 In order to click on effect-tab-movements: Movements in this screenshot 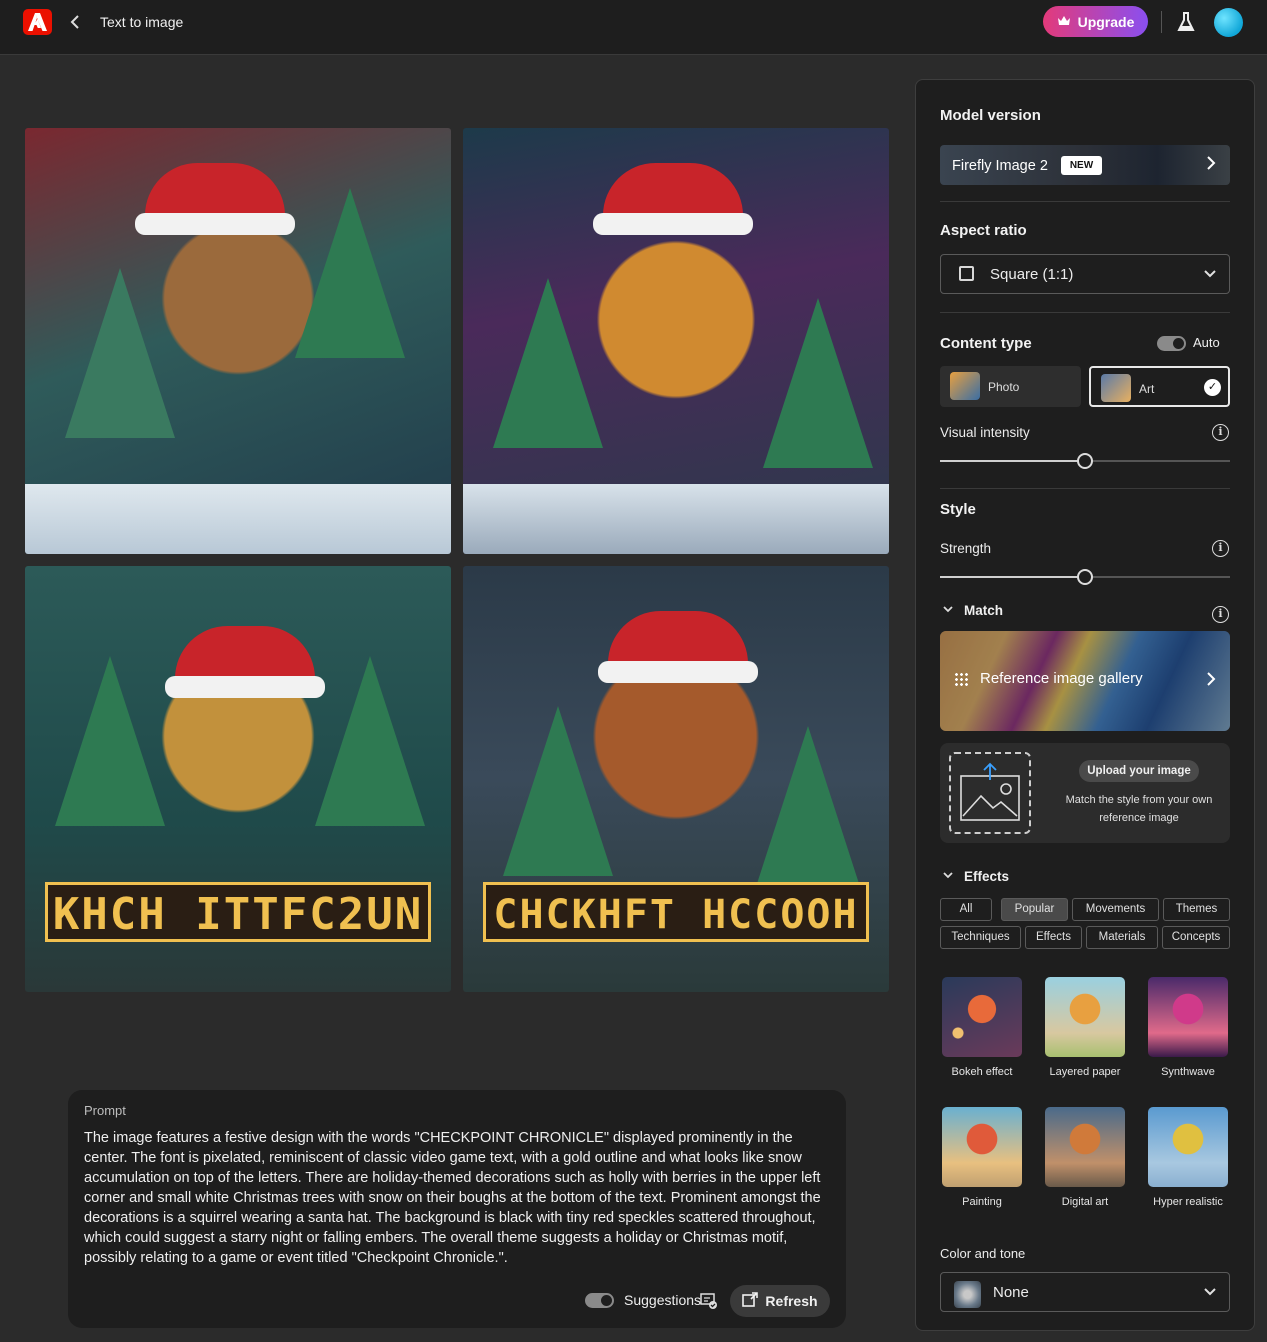, I will do `click(1115, 909)`.